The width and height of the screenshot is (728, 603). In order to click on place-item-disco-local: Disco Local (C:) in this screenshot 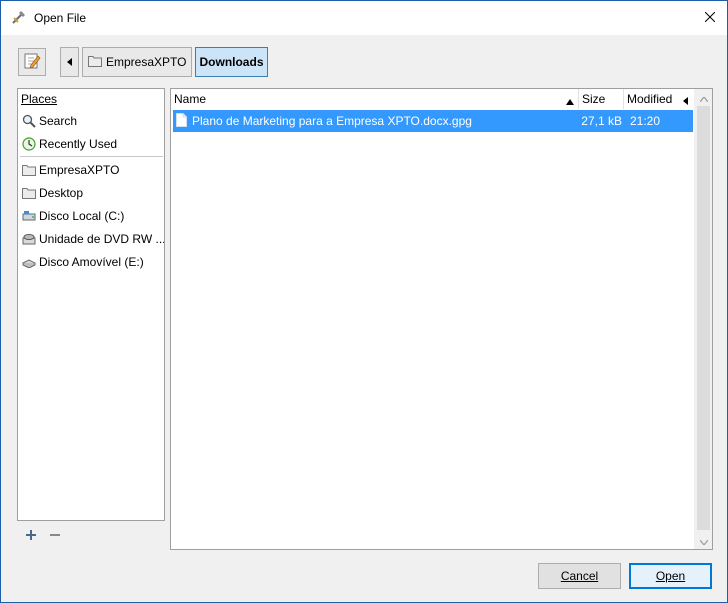, I will do `click(91, 215)`.